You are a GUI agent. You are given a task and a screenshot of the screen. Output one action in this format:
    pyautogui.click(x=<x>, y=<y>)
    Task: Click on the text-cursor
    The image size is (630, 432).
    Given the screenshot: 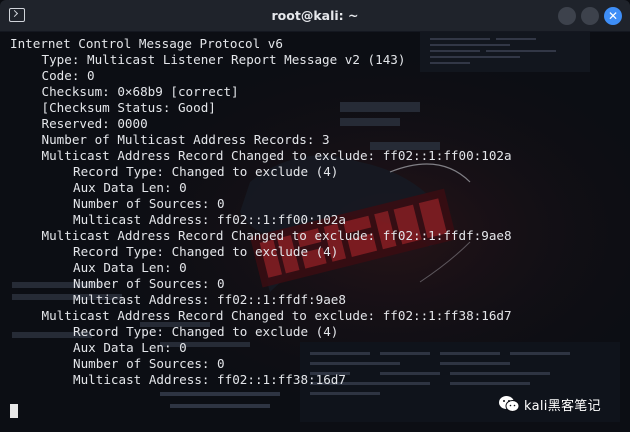 What is the action you would take?
    pyautogui.click(x=14, y=411)
    